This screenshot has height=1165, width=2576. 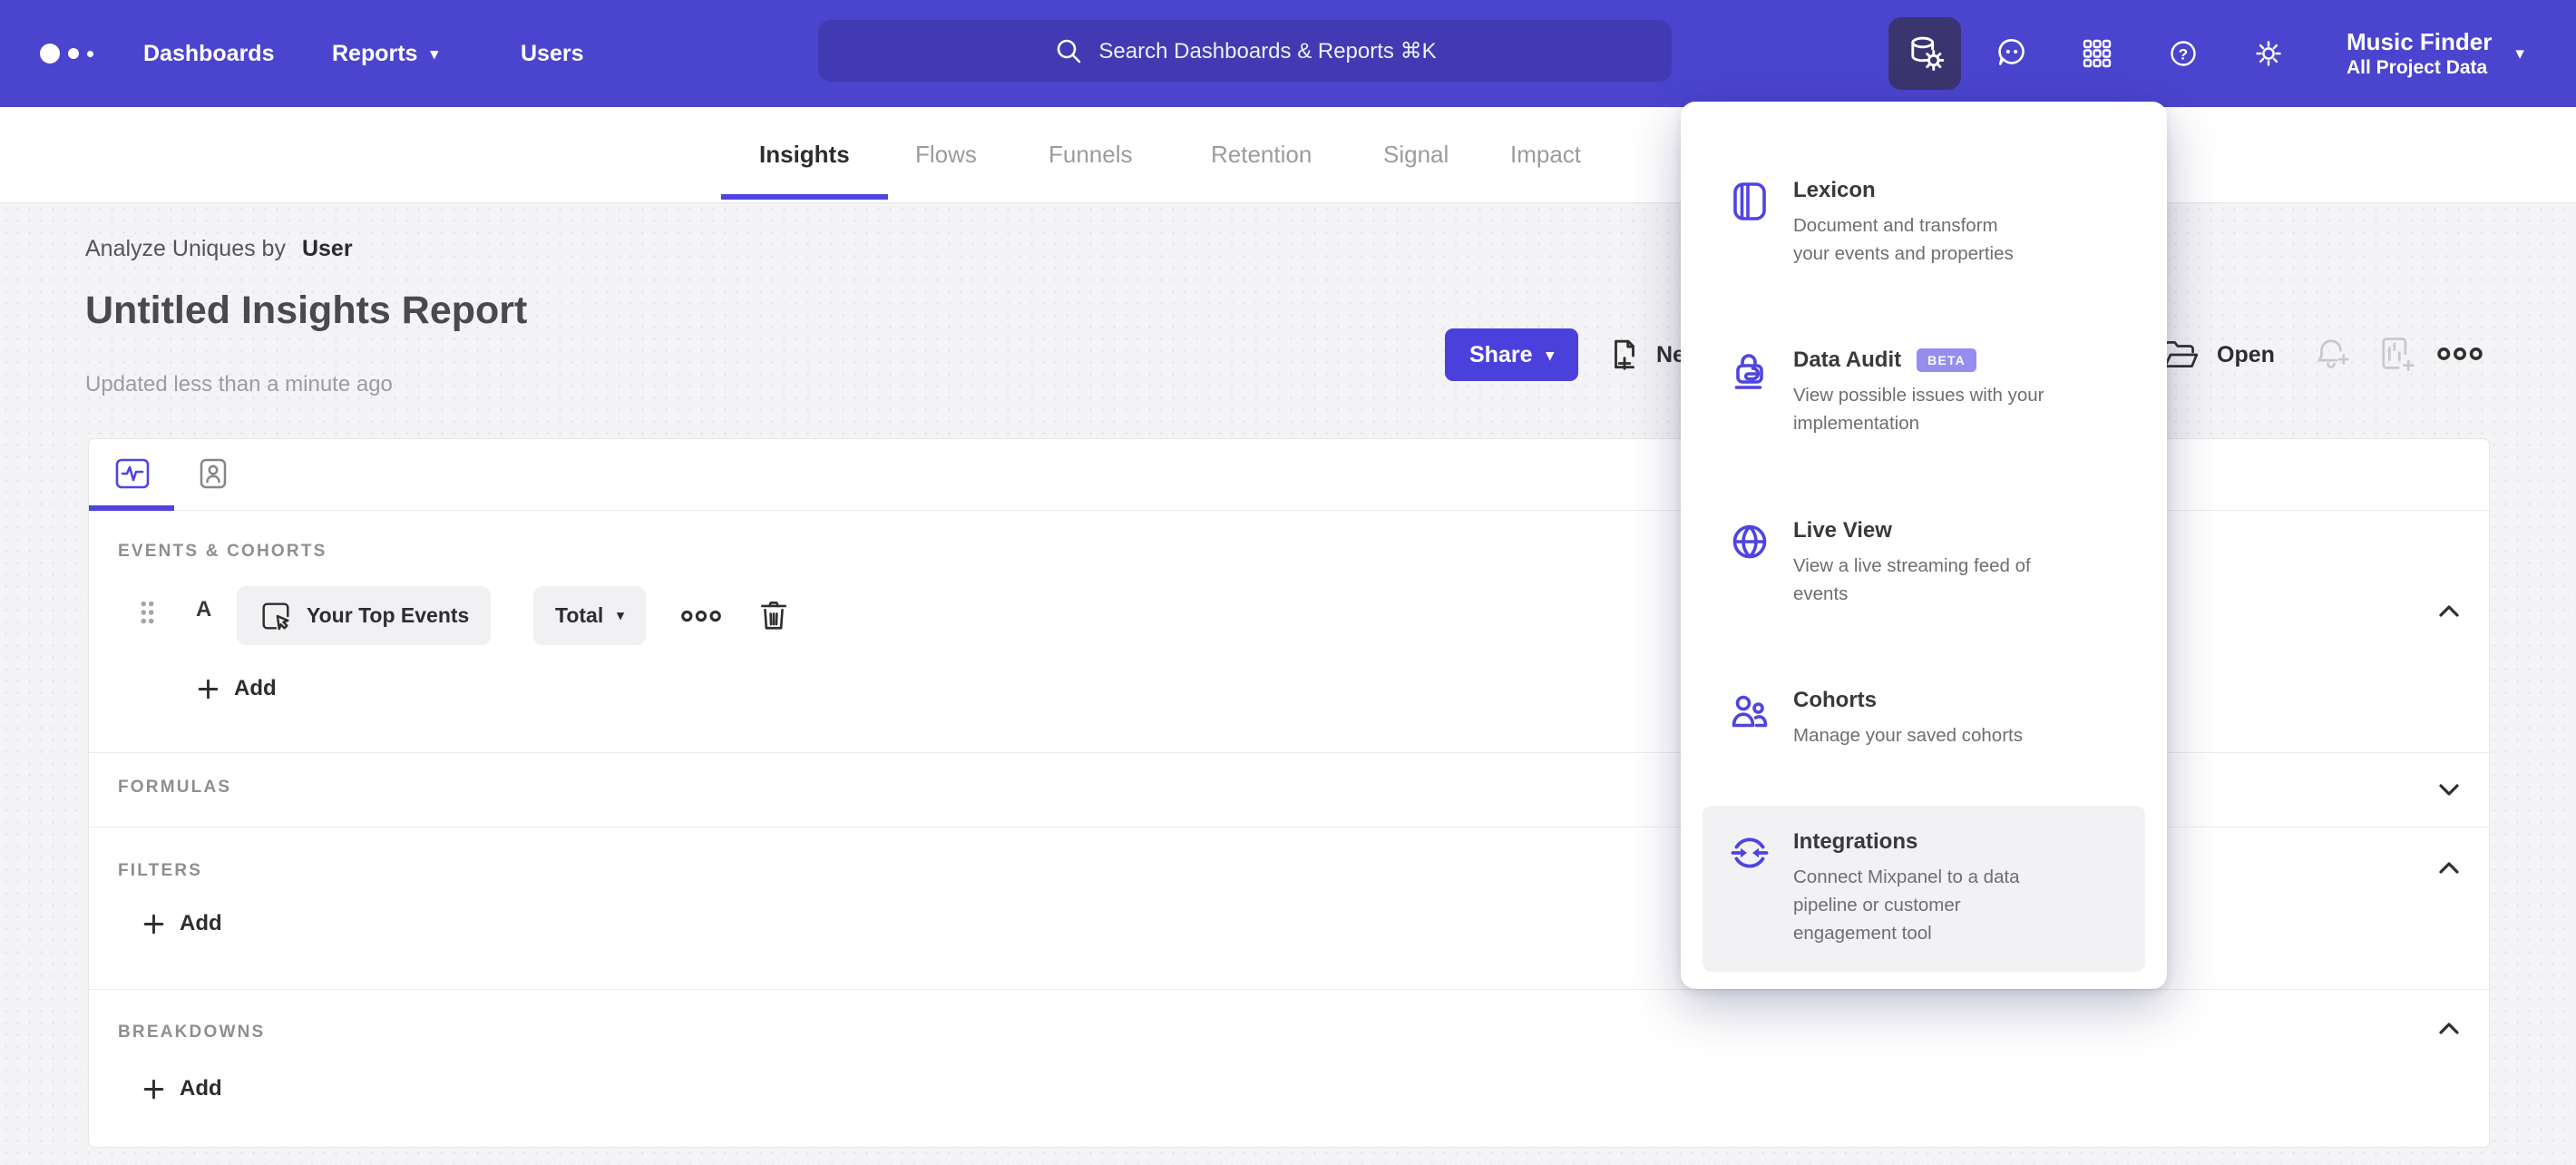 I want to click on alert-bell-plus-button, so click(x=2331, y=354).